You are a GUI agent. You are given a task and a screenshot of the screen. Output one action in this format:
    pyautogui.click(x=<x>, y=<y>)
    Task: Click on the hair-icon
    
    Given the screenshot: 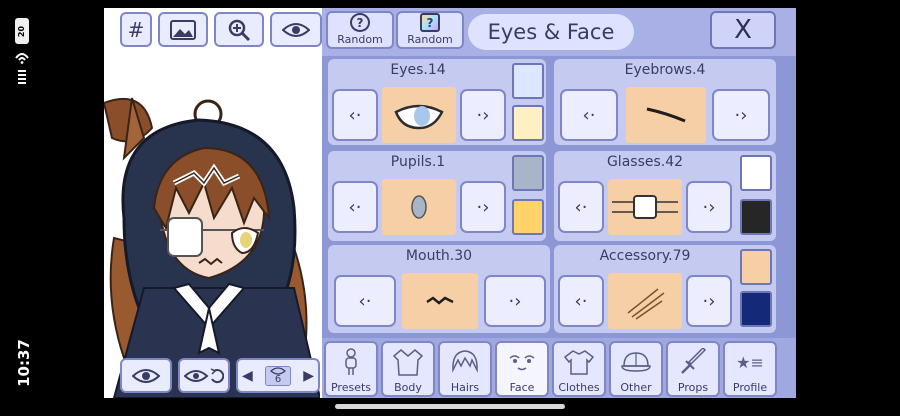 What is the action you would take?
    pyautogui.click(x=465, y=362)
    